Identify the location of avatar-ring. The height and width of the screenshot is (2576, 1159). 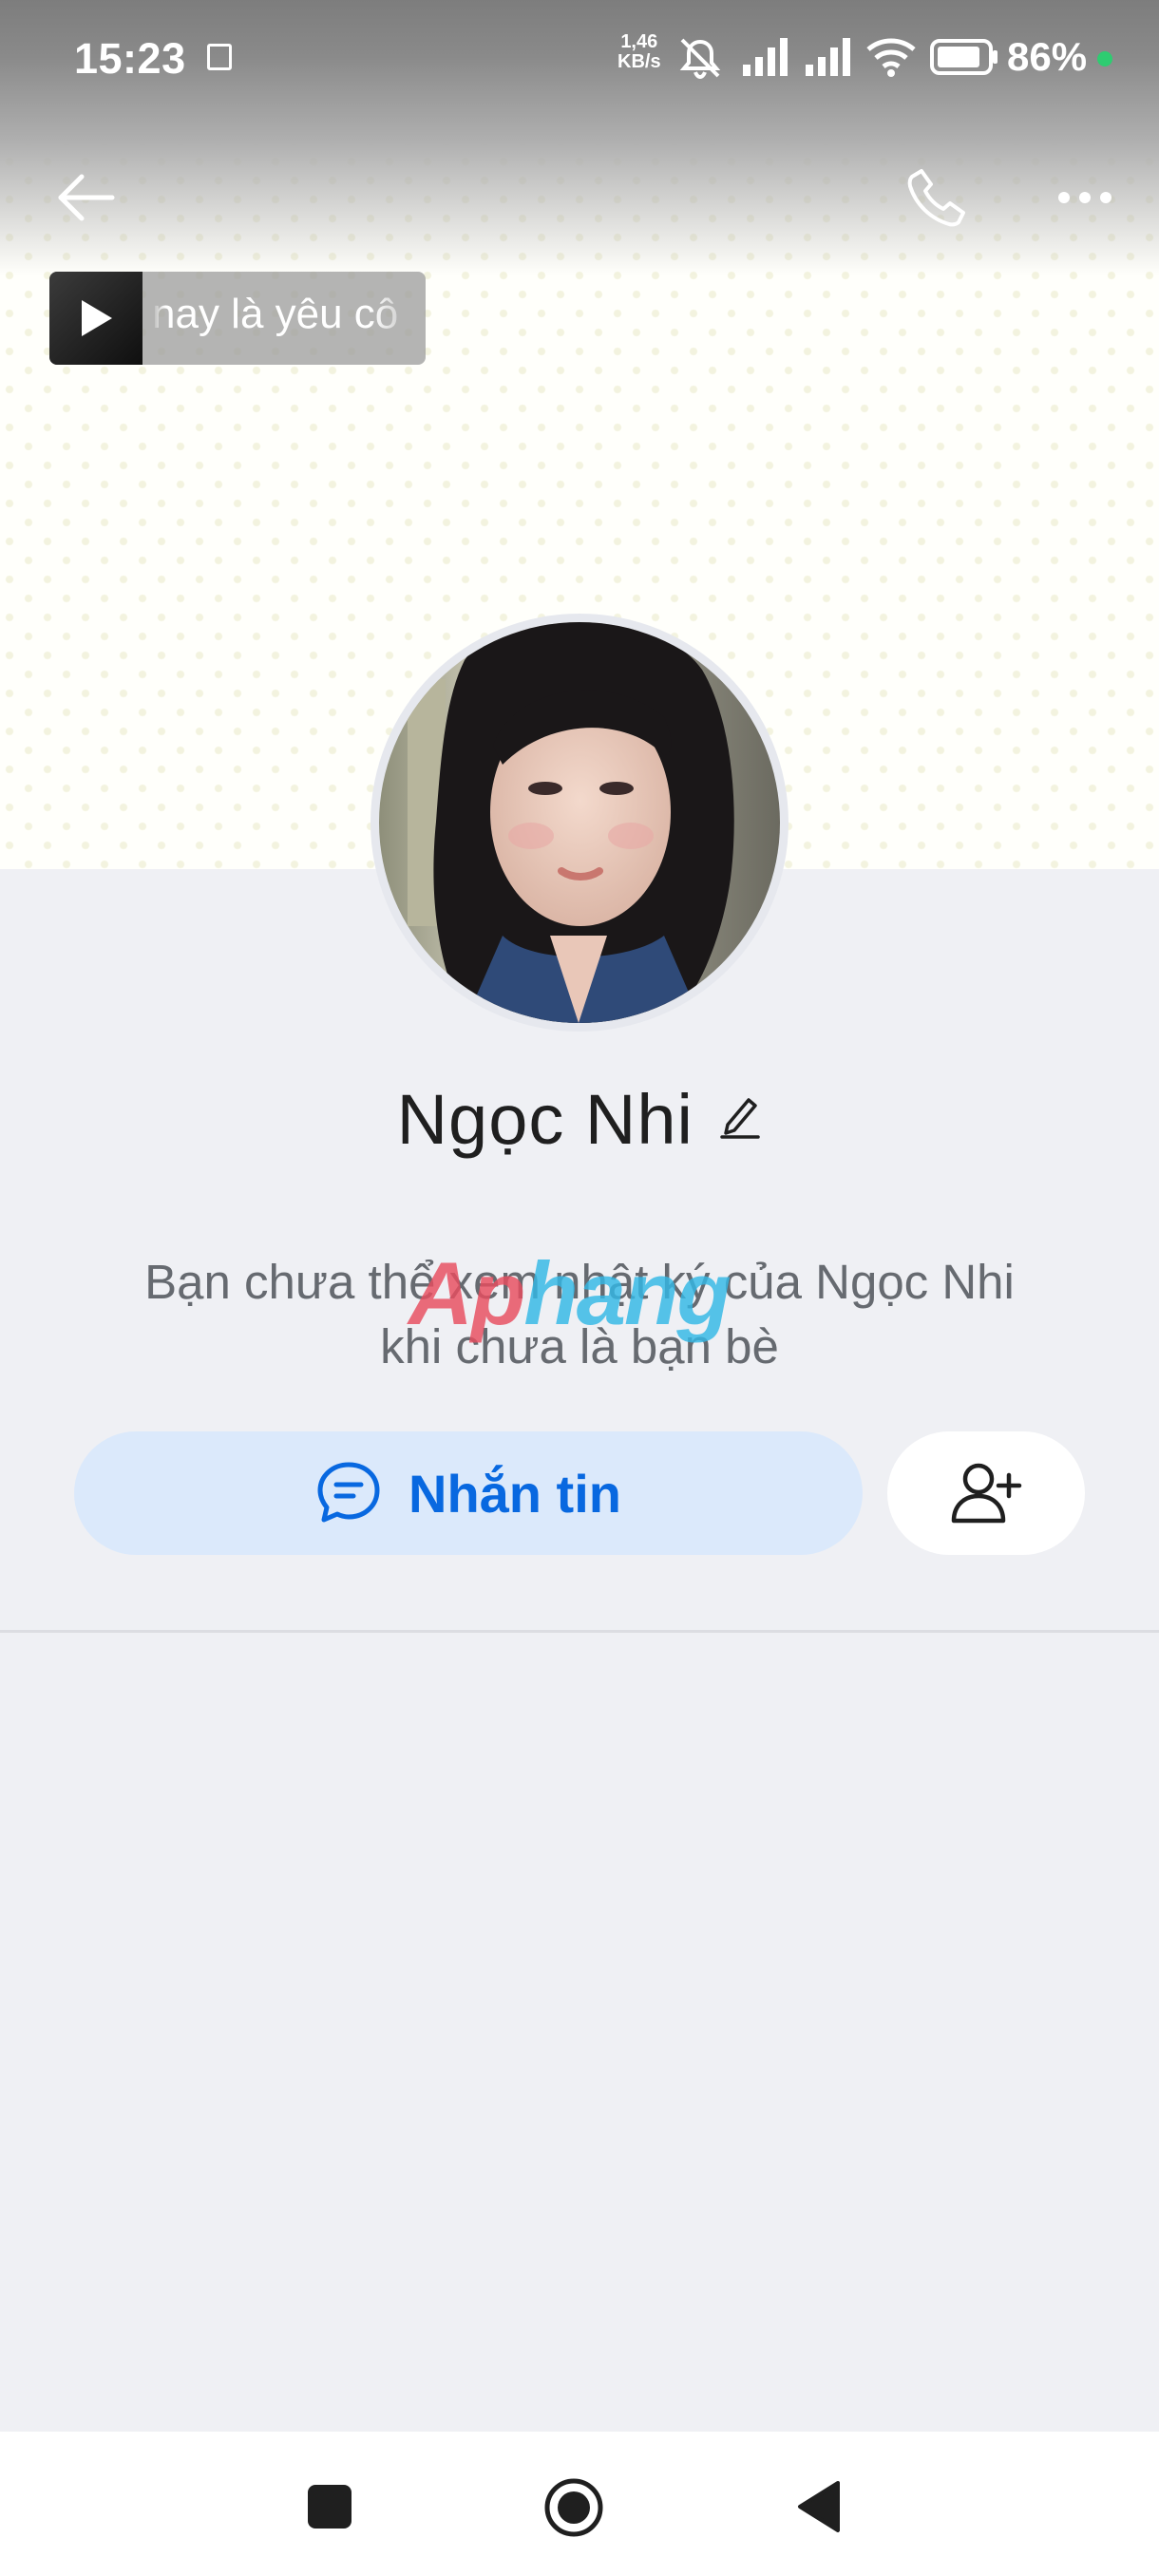
(579, 823).